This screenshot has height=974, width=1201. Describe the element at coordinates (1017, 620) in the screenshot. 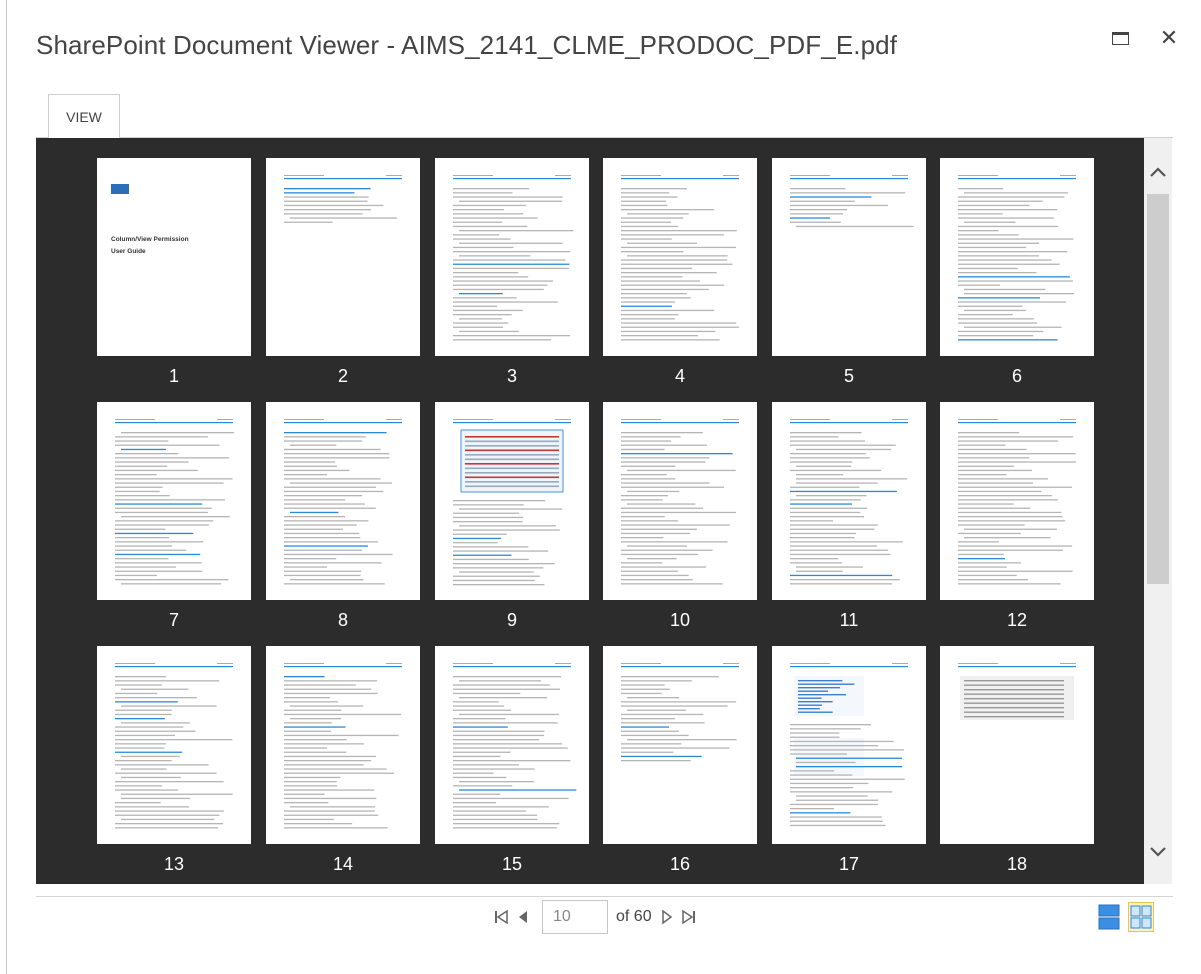

I see `page-number-label: 12` at that location.